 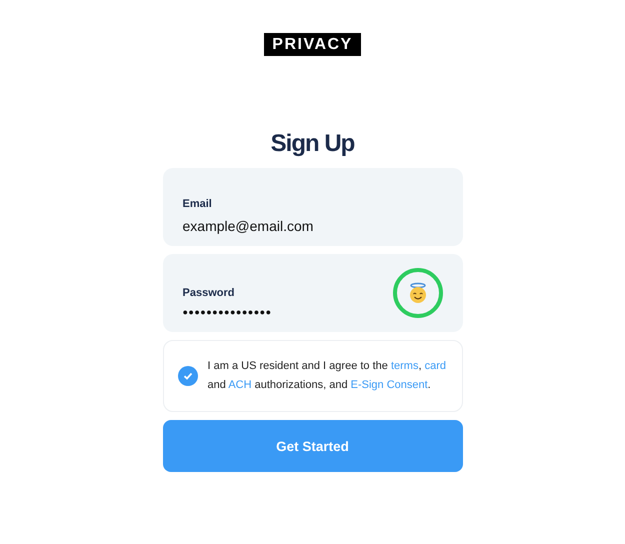 I want to click on password-input: ●●●●●●●●●●●●●●●, so click(x=282, y=312).